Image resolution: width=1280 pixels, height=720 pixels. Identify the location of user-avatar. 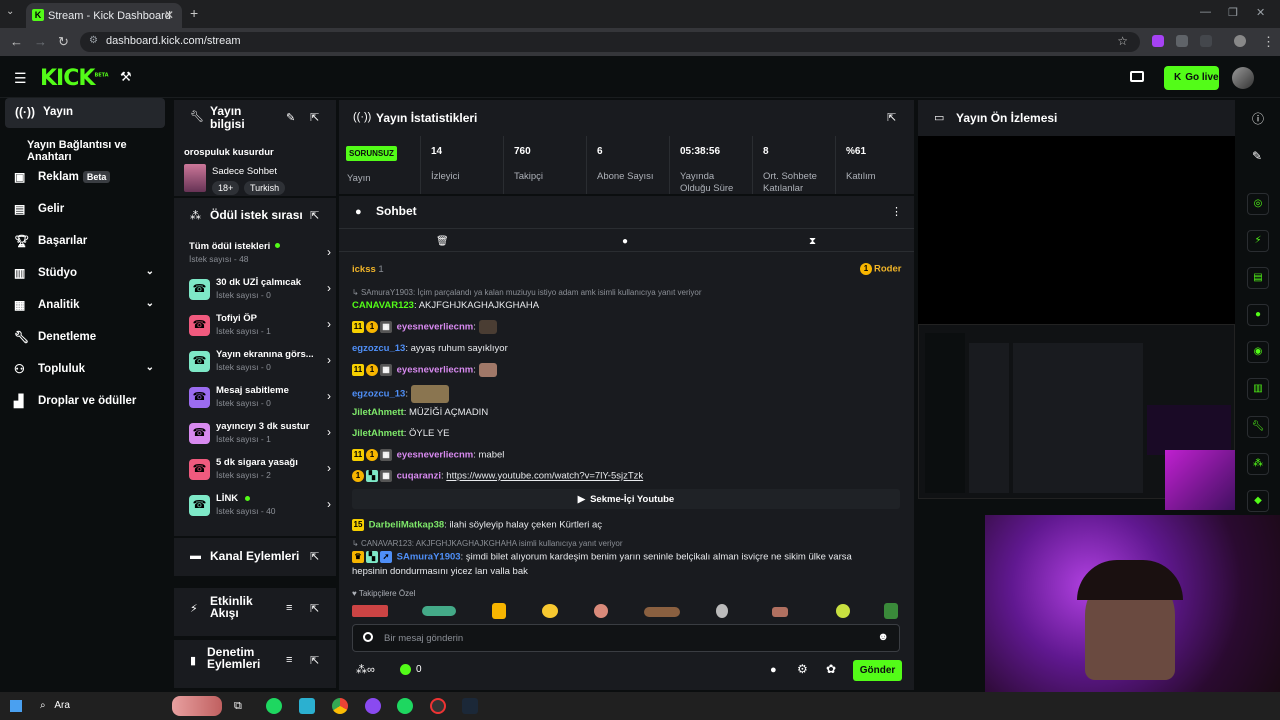
(1243, 78).